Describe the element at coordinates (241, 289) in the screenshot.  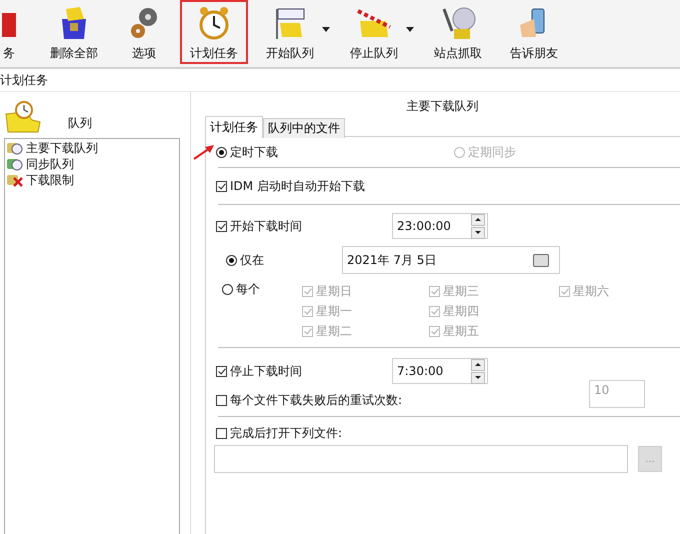
I see `radio-button: 每个` at that location.